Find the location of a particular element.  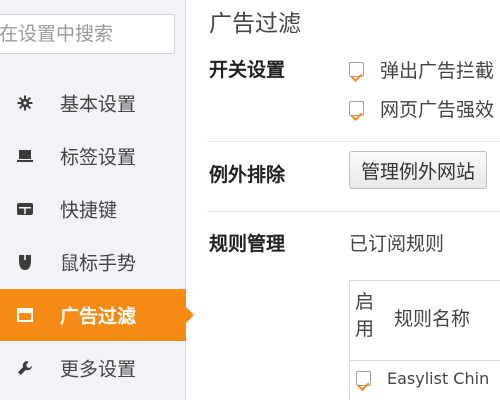

sidebar-item-mouse-gestures: 鼠标手势 is located at coordinates (93, 262).